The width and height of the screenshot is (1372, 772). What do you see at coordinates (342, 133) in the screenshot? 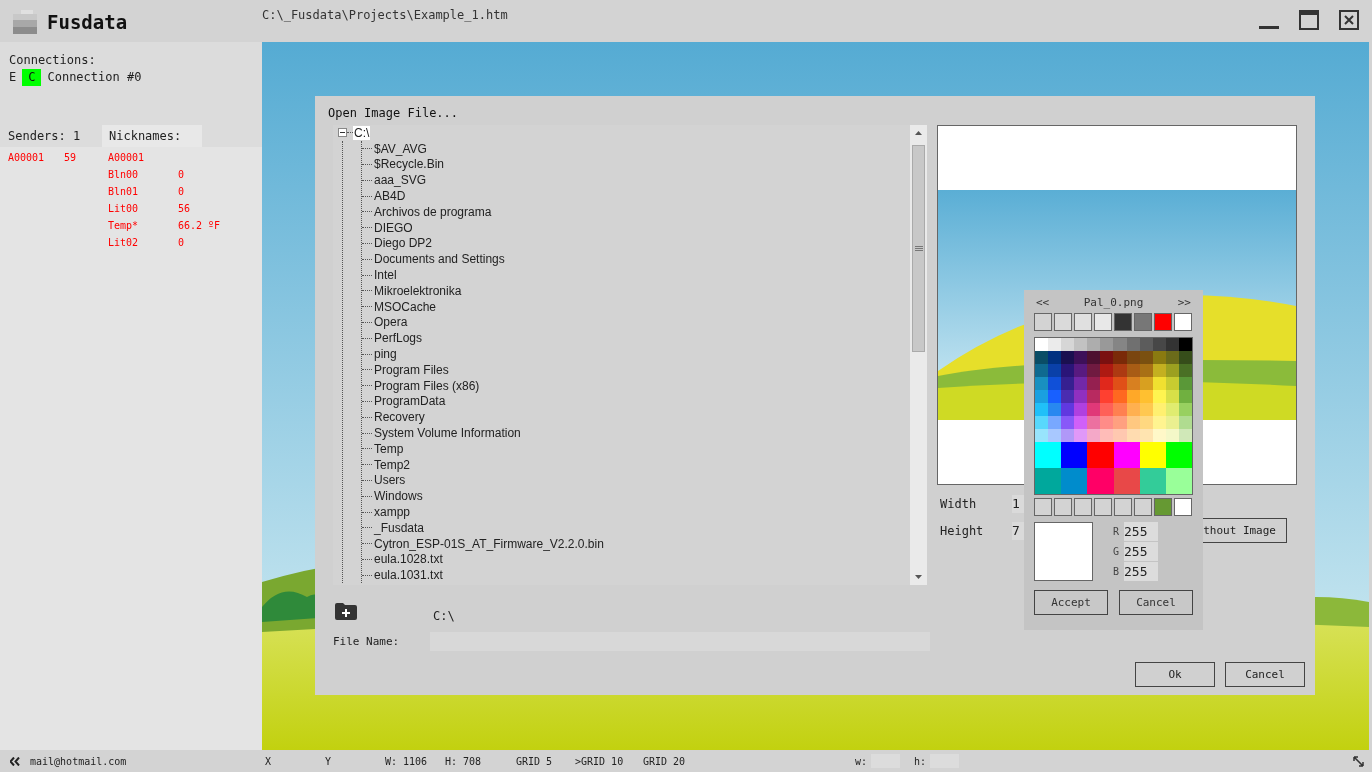
I see `collapse-toggle` at bounding box center [342, 133].